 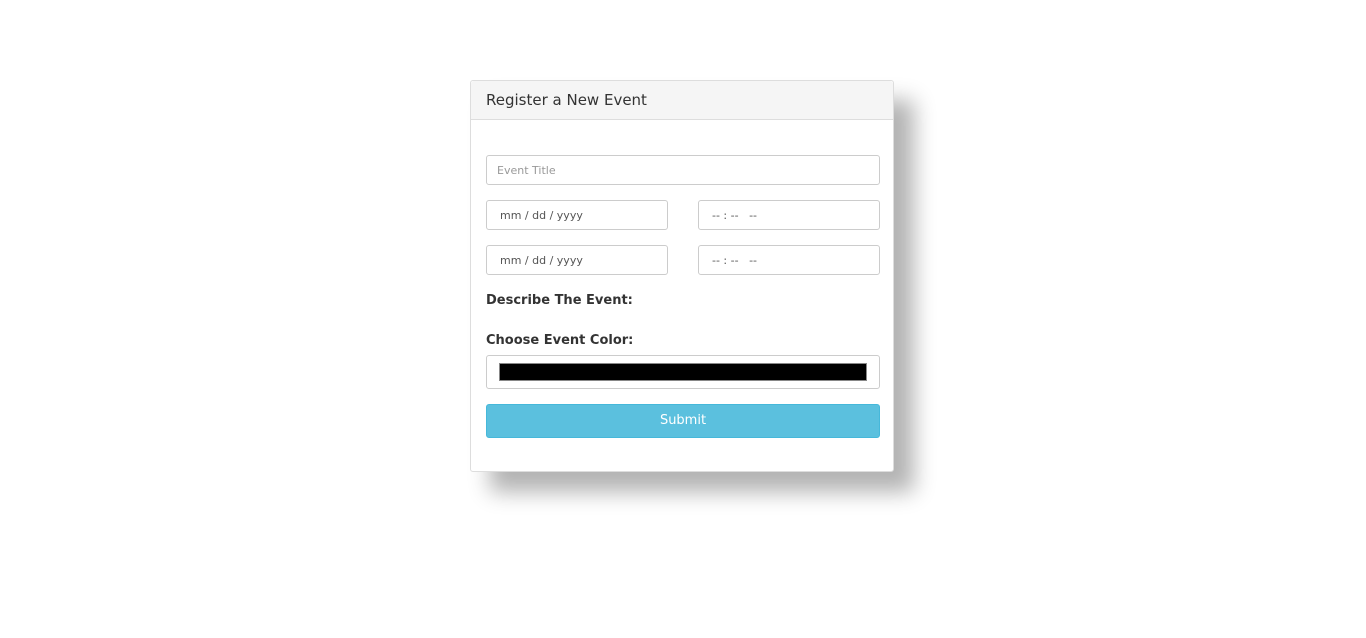 I want to click on panel-heading: Register a New Event, so click(x=682, y=100).